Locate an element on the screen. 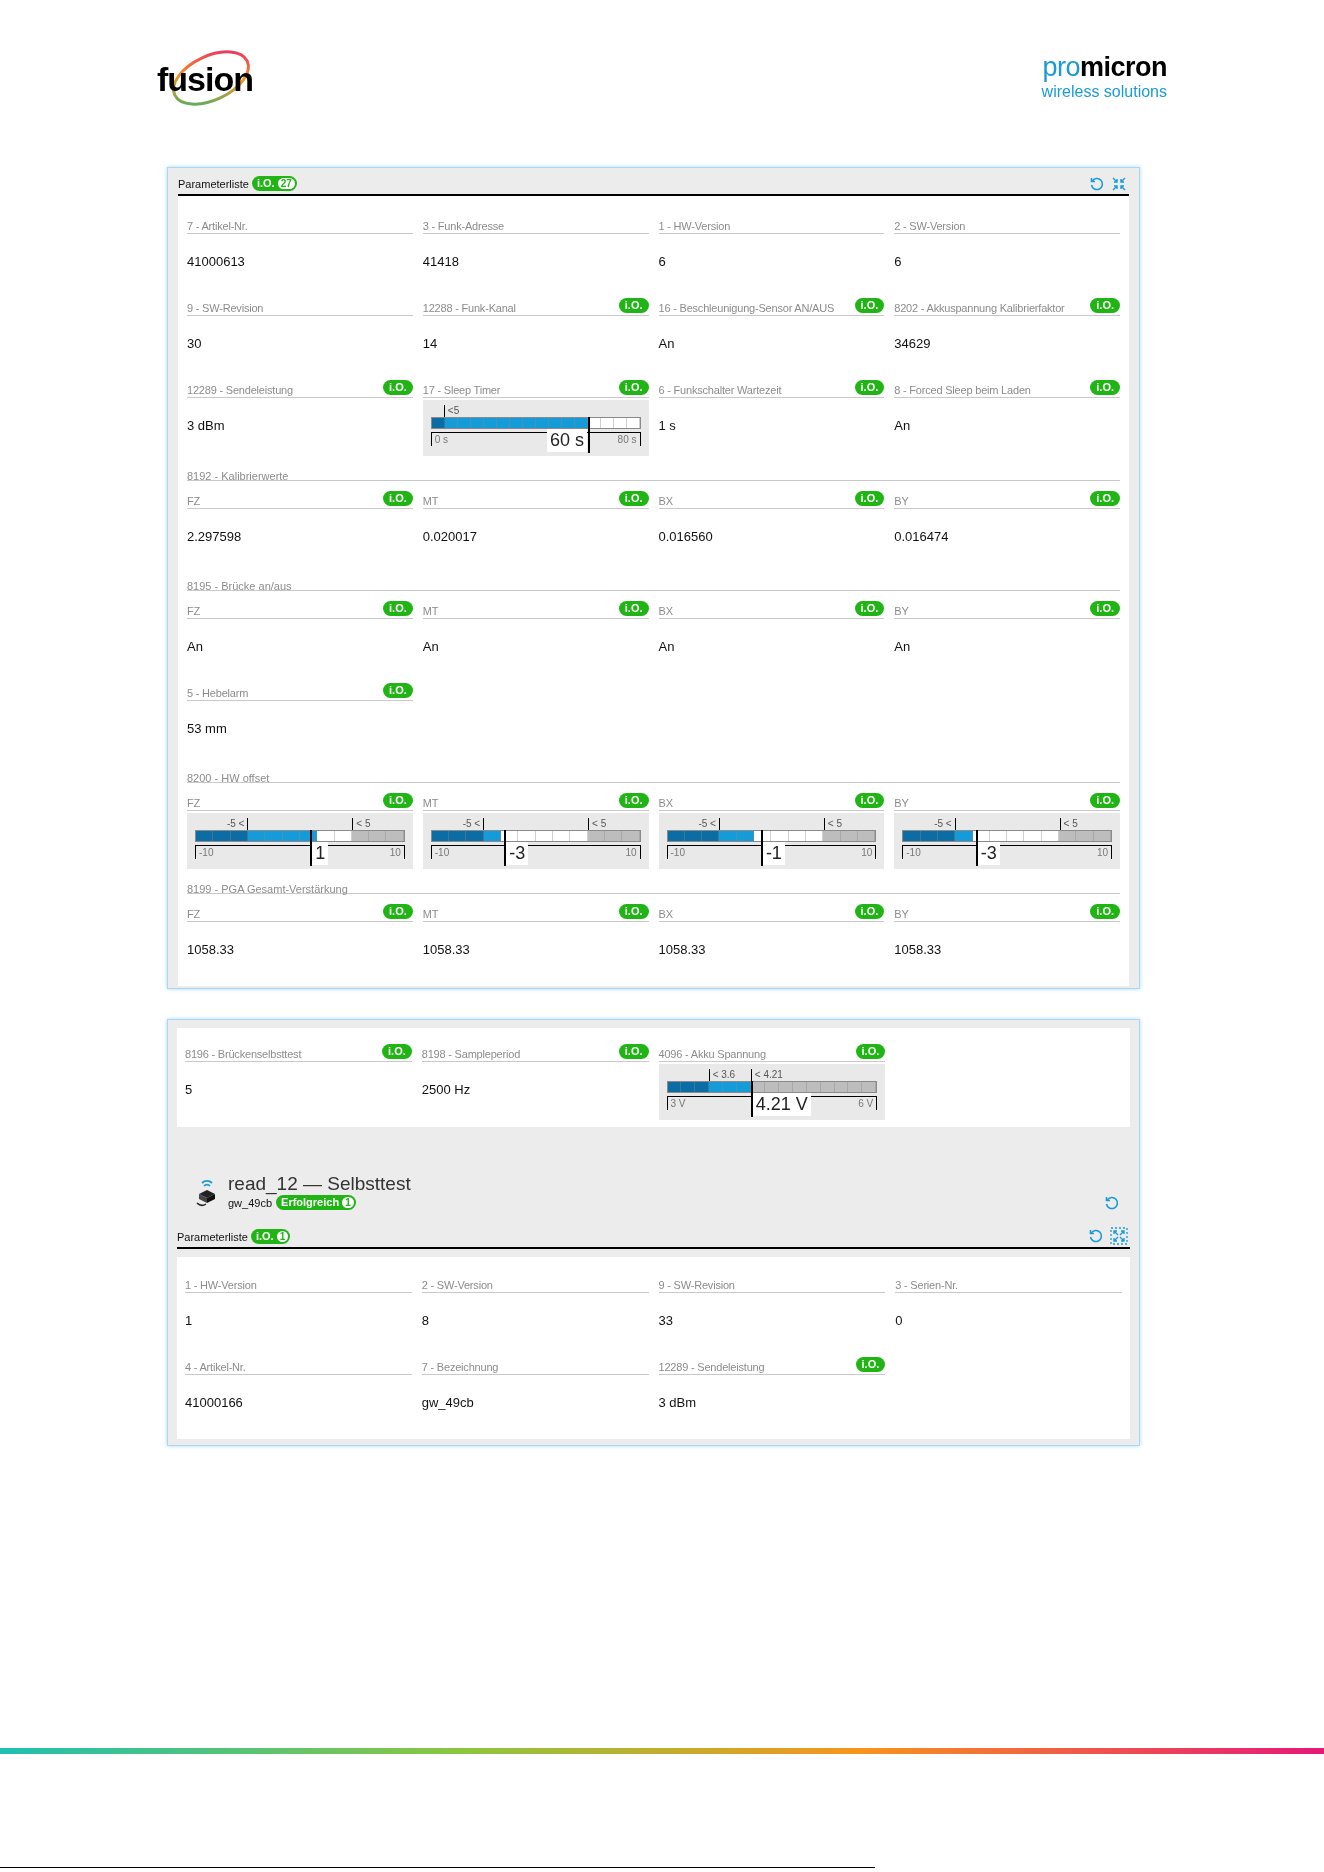 The height and width of the screenshot is (1872, 1324). scale-label: 3 V is located at coordinates (678, 1103).